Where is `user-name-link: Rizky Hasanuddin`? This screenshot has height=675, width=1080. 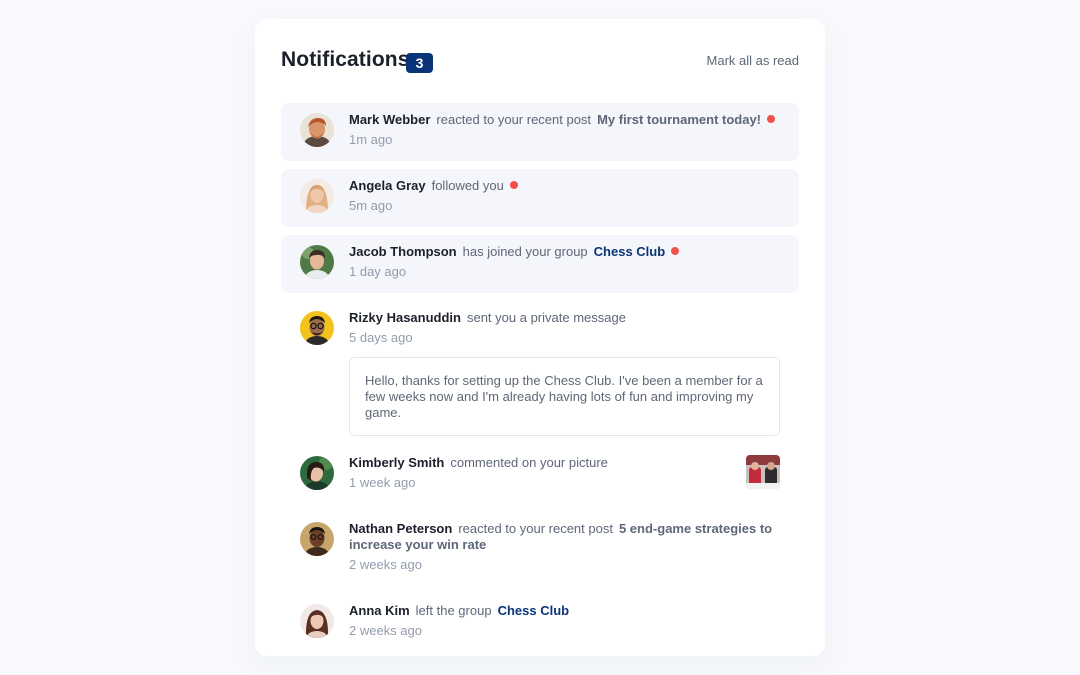 user-name-link: Rizky Hasanuddin is located at coordinates (405, 317).